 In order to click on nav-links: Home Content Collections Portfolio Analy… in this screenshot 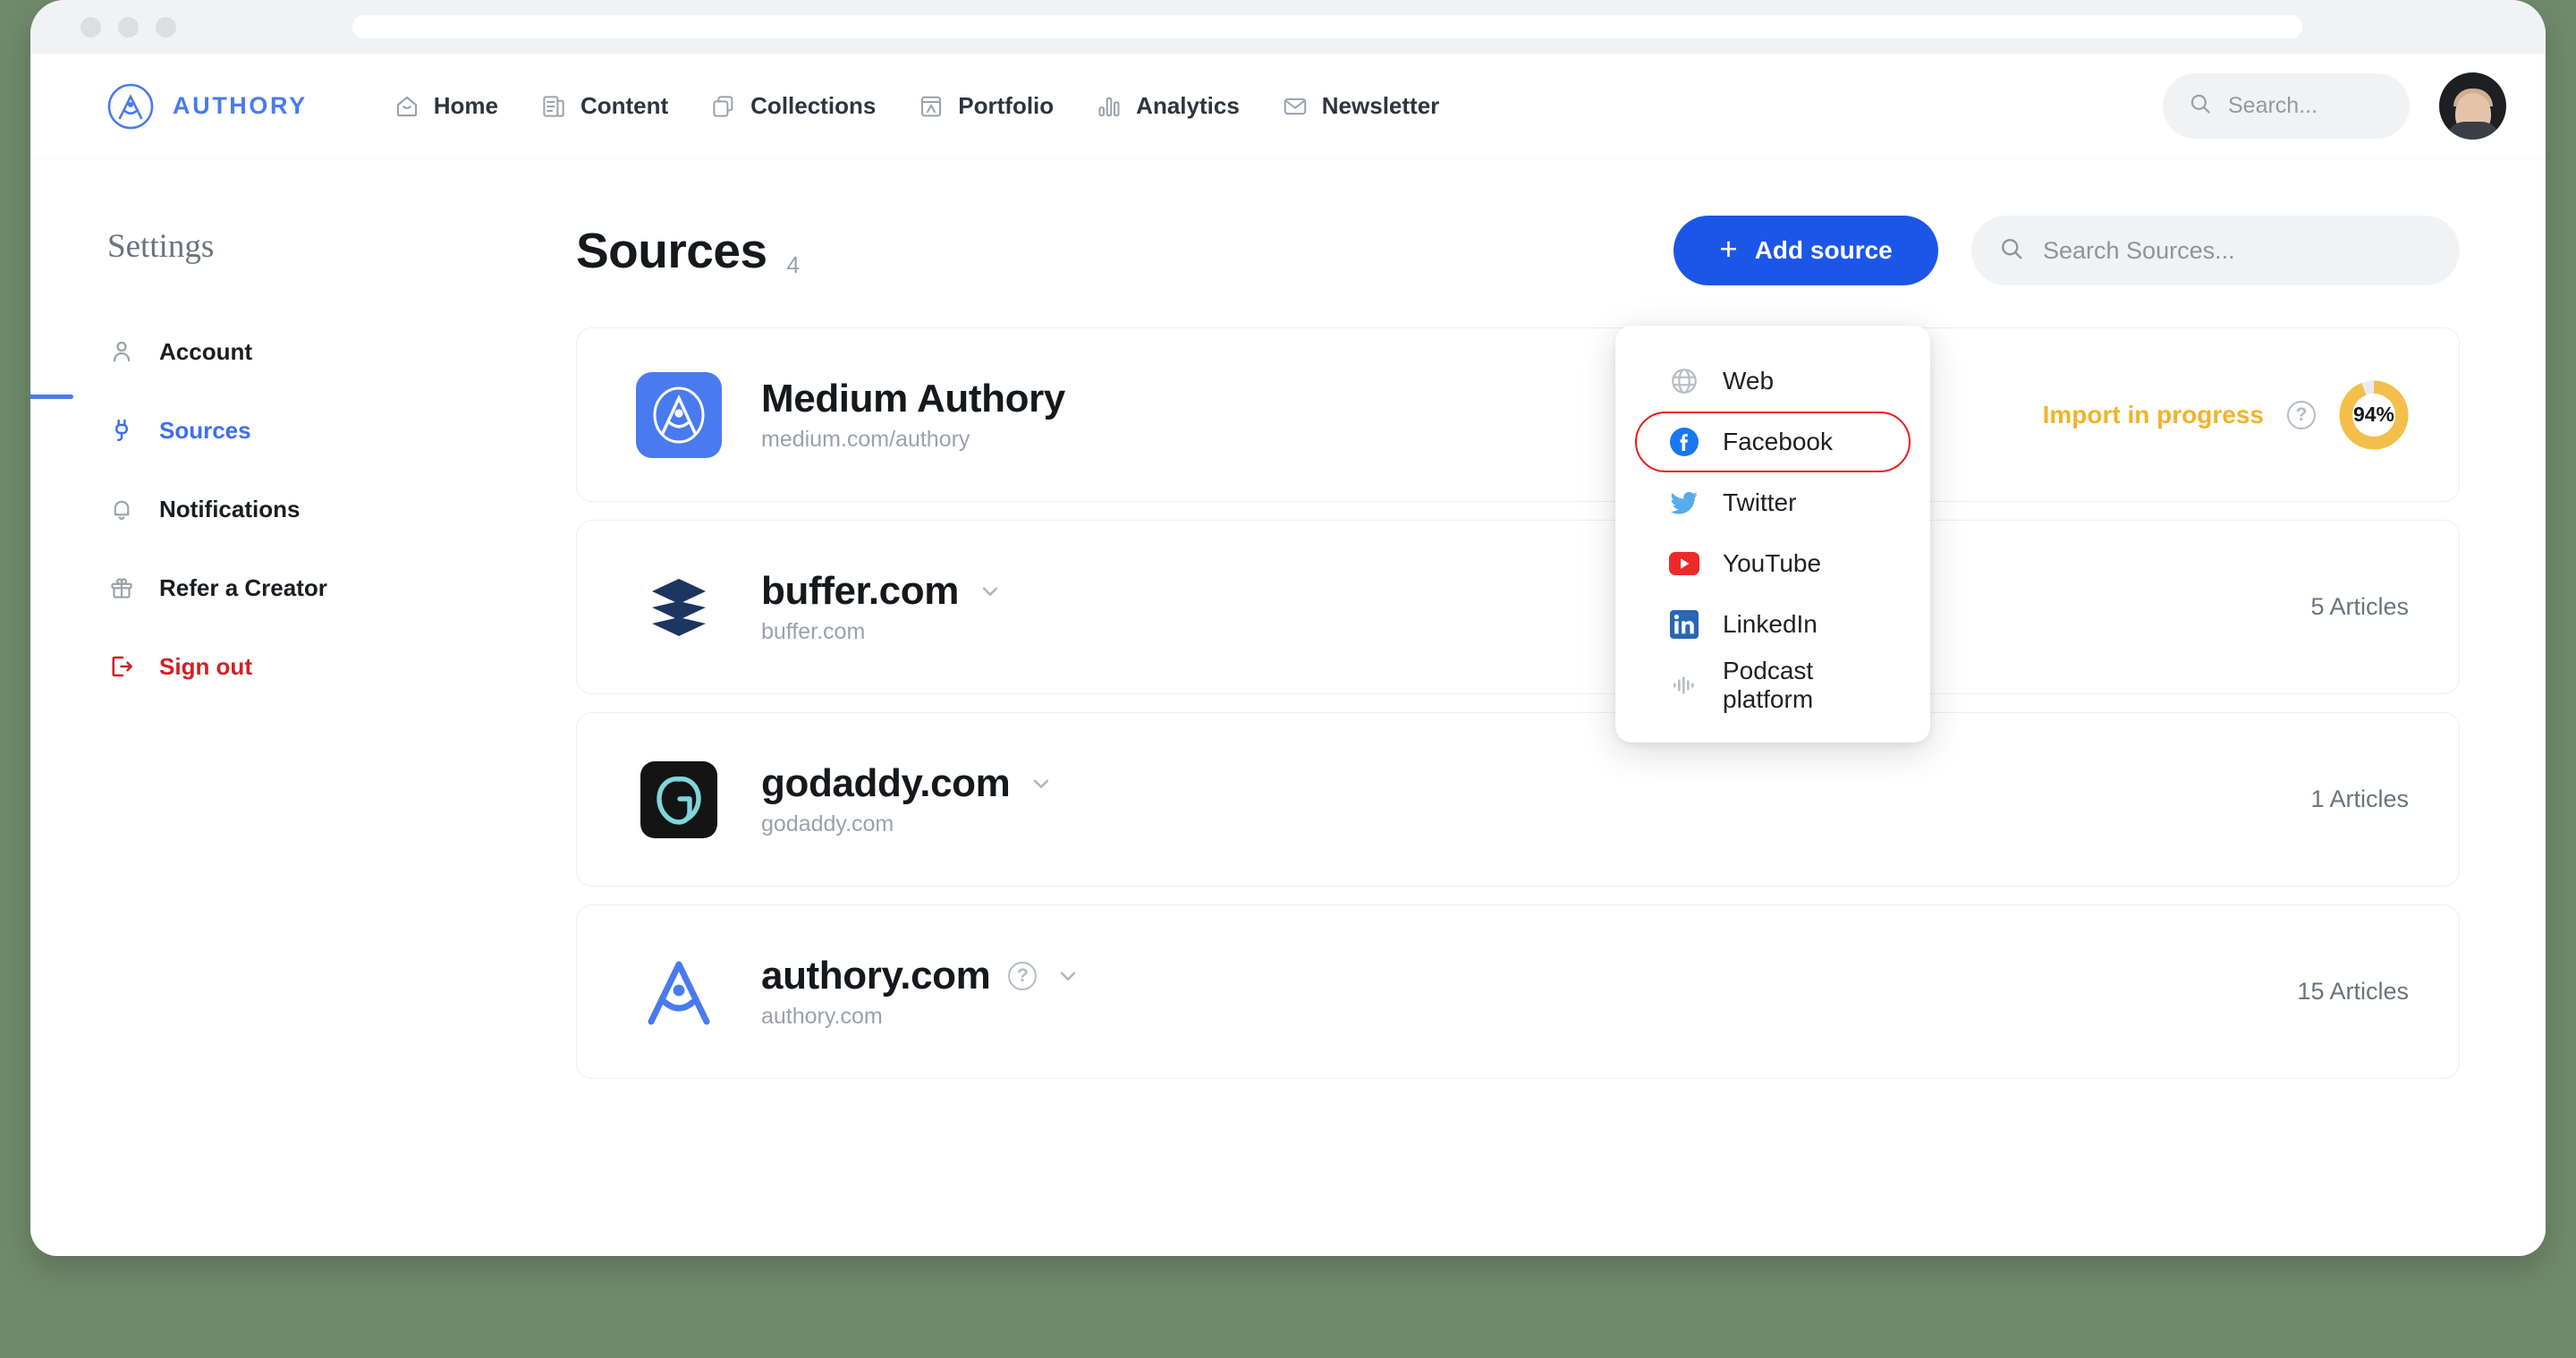, I will do `click(917, 106)`.